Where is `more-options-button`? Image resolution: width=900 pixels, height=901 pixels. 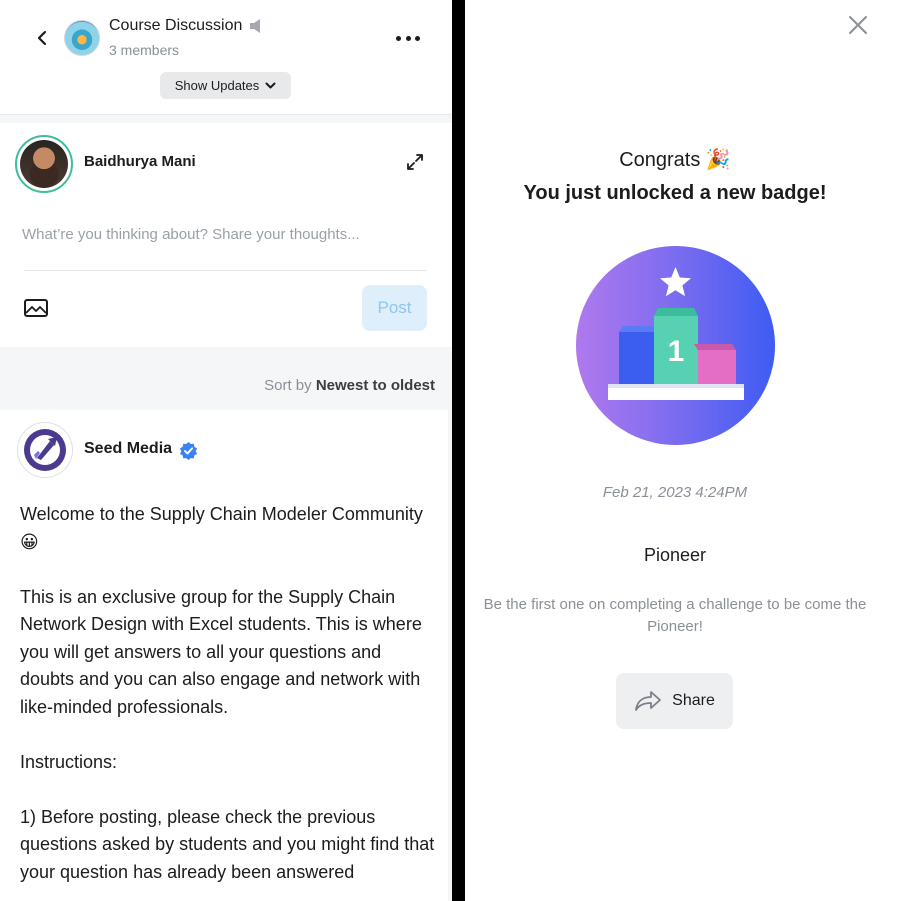 more-options-button is located at coordinates (408, 38).